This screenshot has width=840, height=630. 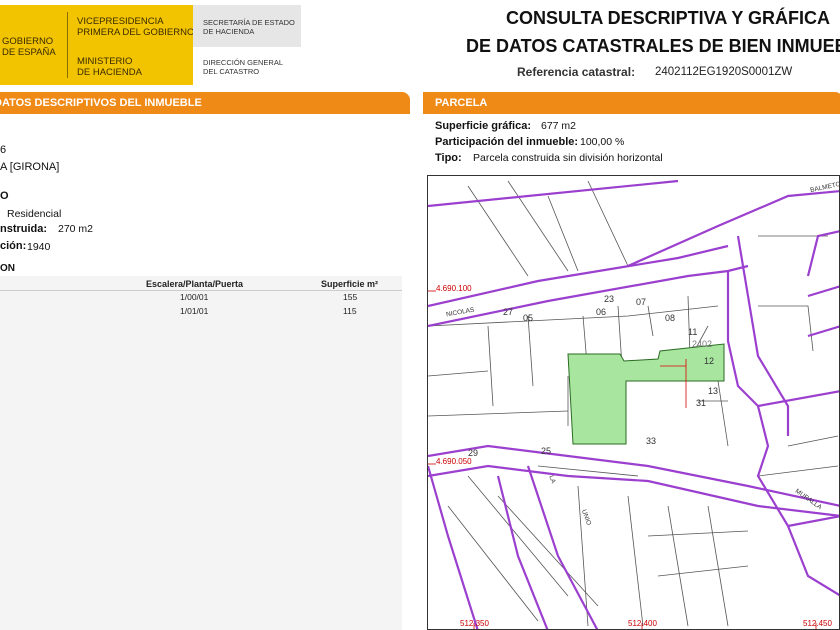 I want to click on gov-line-2: DE ESPAÑA, so click(x=29, y=52).